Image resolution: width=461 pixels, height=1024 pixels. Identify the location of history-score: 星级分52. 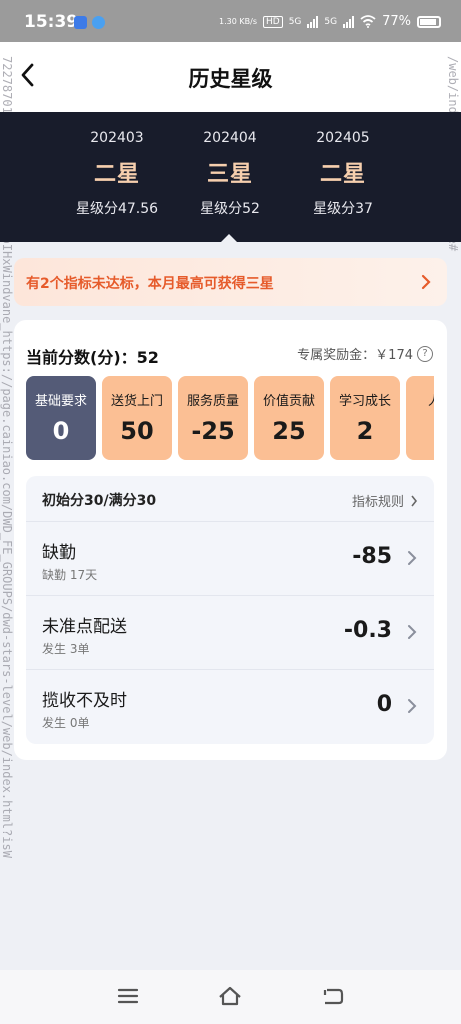
(230, 209).